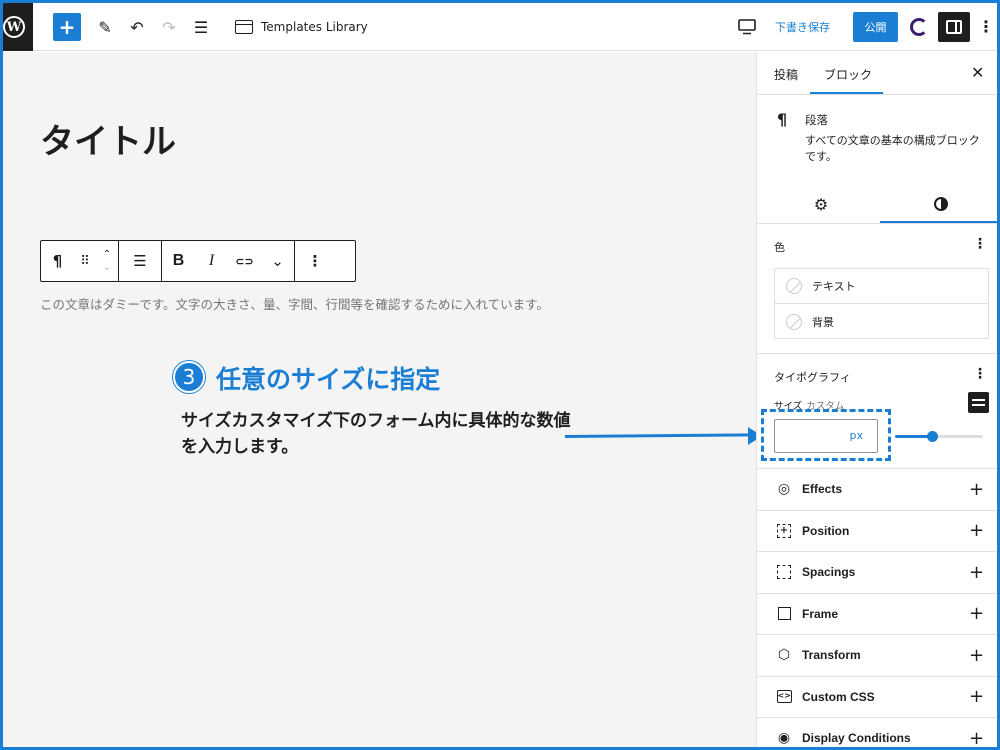  I want to click on display-conditions-glyph: ◉, so click(784, 738).